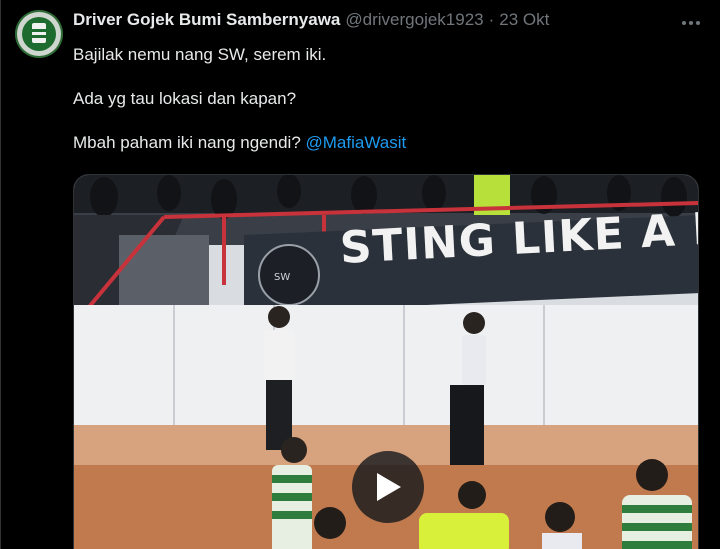 This screenshot has height=549, width=720. What do you see at coordinates (524, 20) in the screenshot?
I see `timestamp: 23 Okt` at bounding box center [524, 20].